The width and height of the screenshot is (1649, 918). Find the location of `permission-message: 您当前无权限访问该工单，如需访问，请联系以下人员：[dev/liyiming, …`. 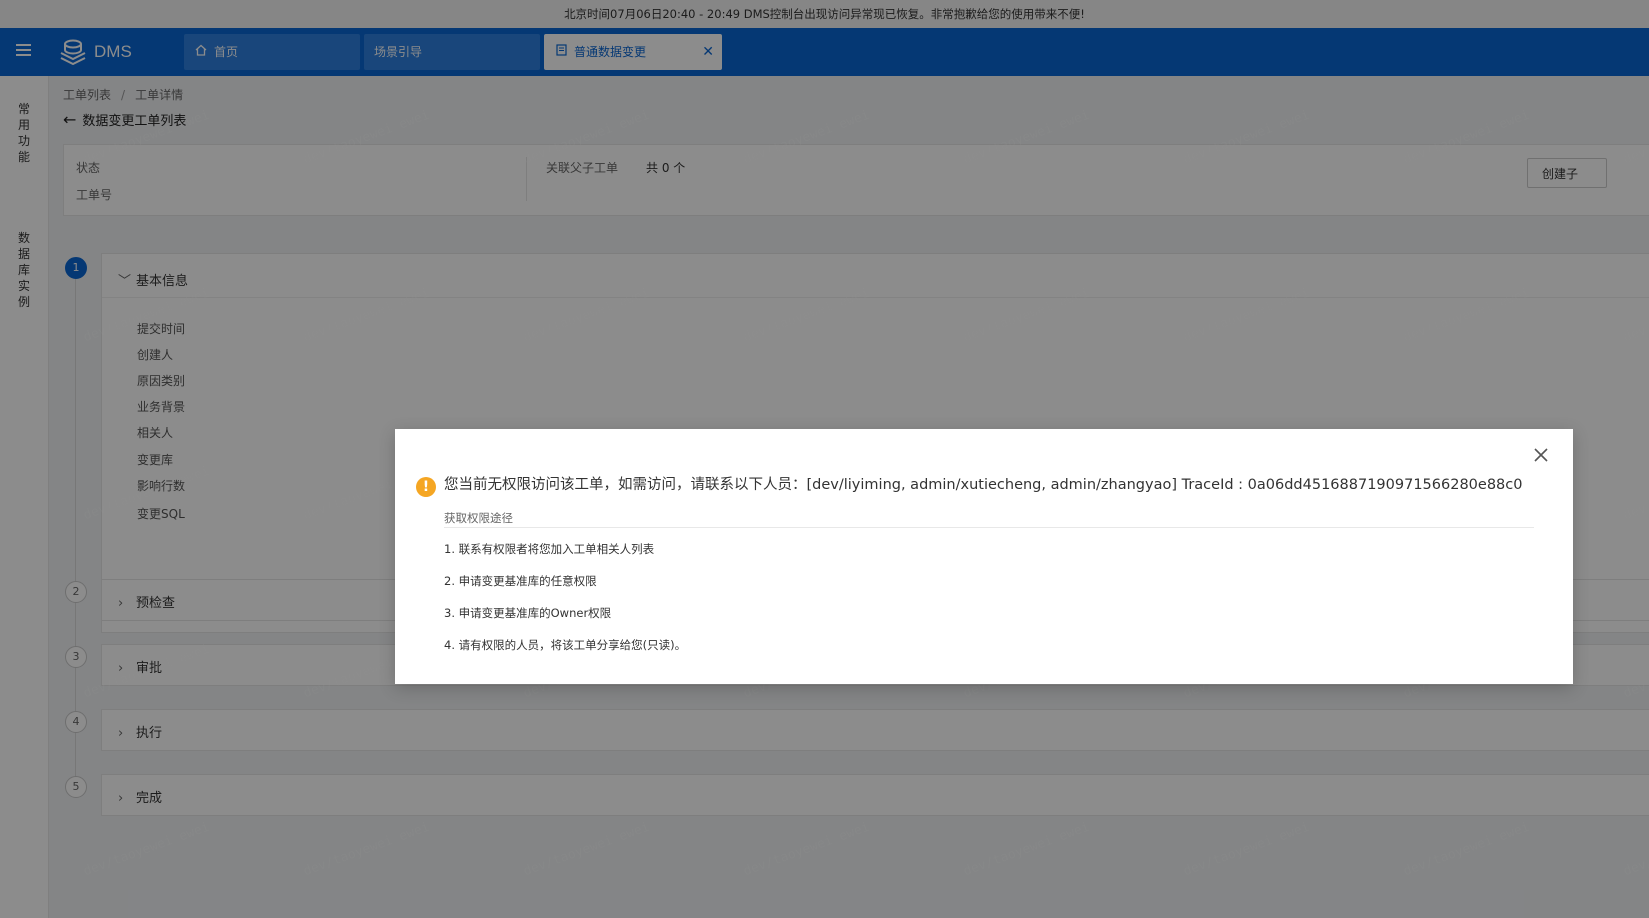

permission-message: 您当前无权限访问该工单，如需访问，请联系以下人员：[dev/liyiming, … is located at coordinates (983, 485).